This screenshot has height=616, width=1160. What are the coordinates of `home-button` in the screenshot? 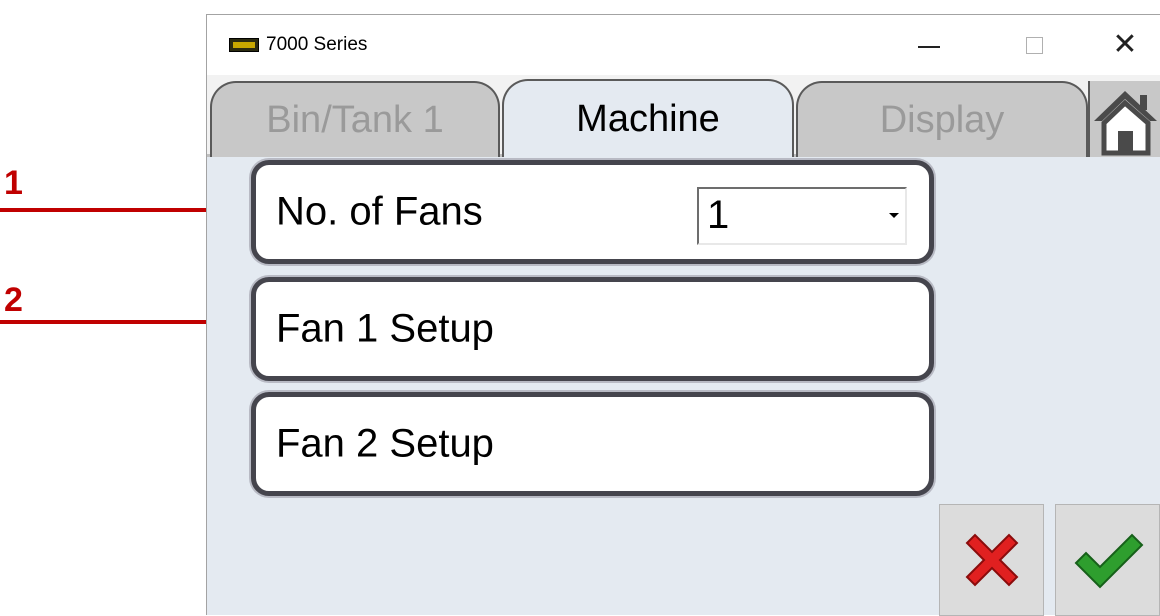 It's located at (1124, 119).